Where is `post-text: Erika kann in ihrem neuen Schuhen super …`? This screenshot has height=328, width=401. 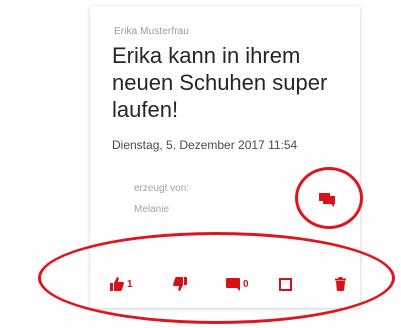 post-text: Erika kann in ihrem neuen Schuhen super … is located at coordinates (220, 82).